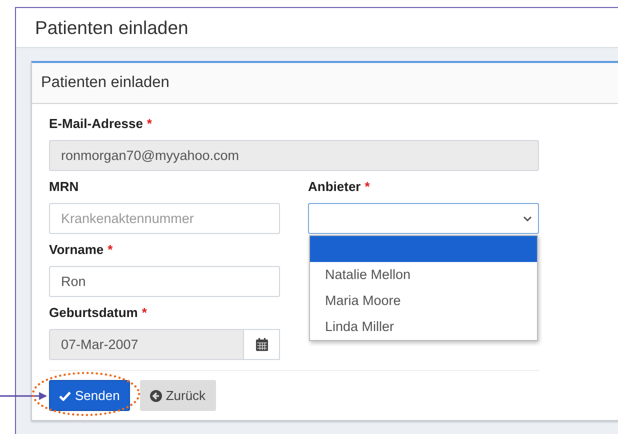  Describe the element at coordinates (89, 395) in the screenshot. I see `send-button: Senden` at that location.